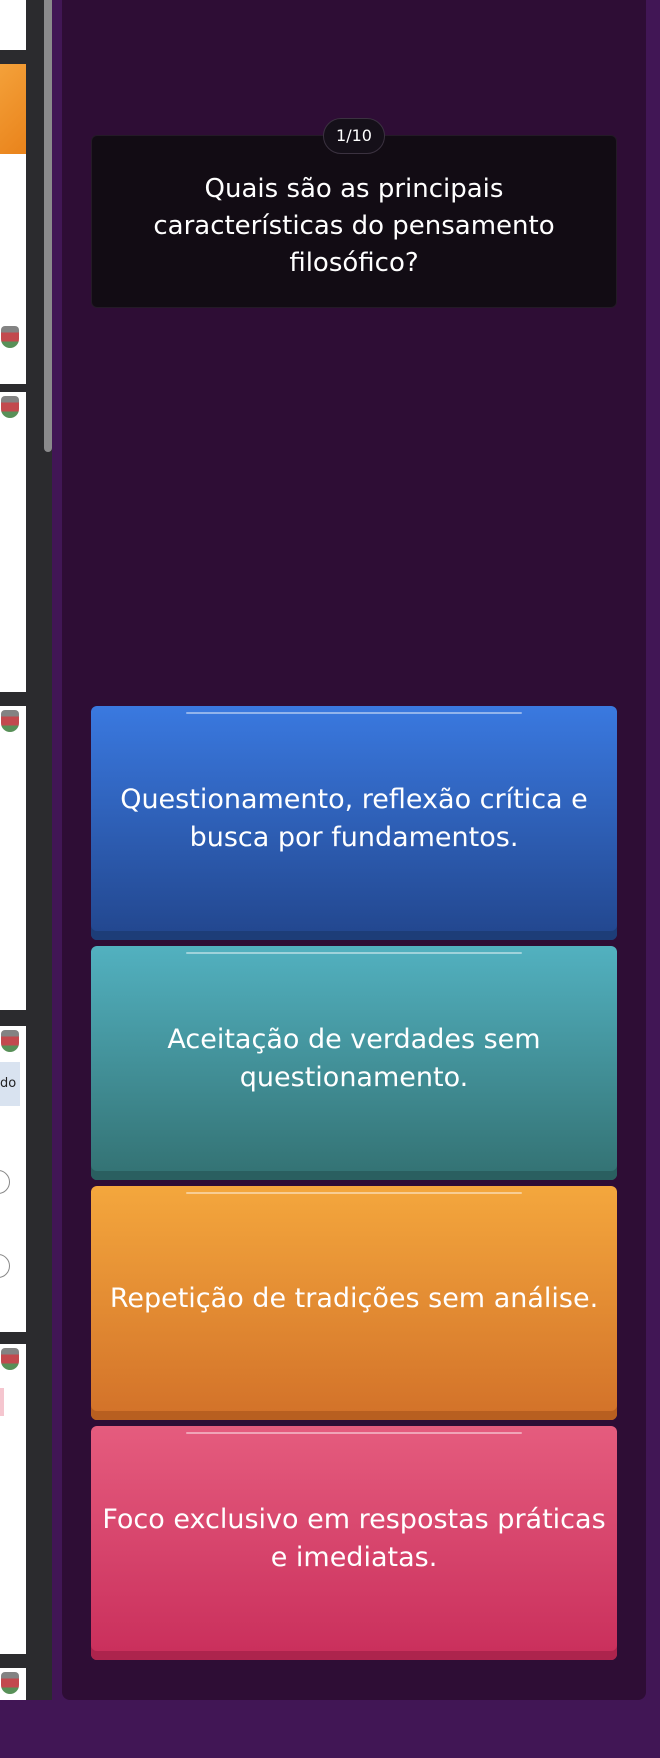 This screenshot has width=660, height=1758. What do you see at coordinates (48, 226) in the screenshot?
I see `thumbnail-scrollbar` at bounding box center [48, 226].